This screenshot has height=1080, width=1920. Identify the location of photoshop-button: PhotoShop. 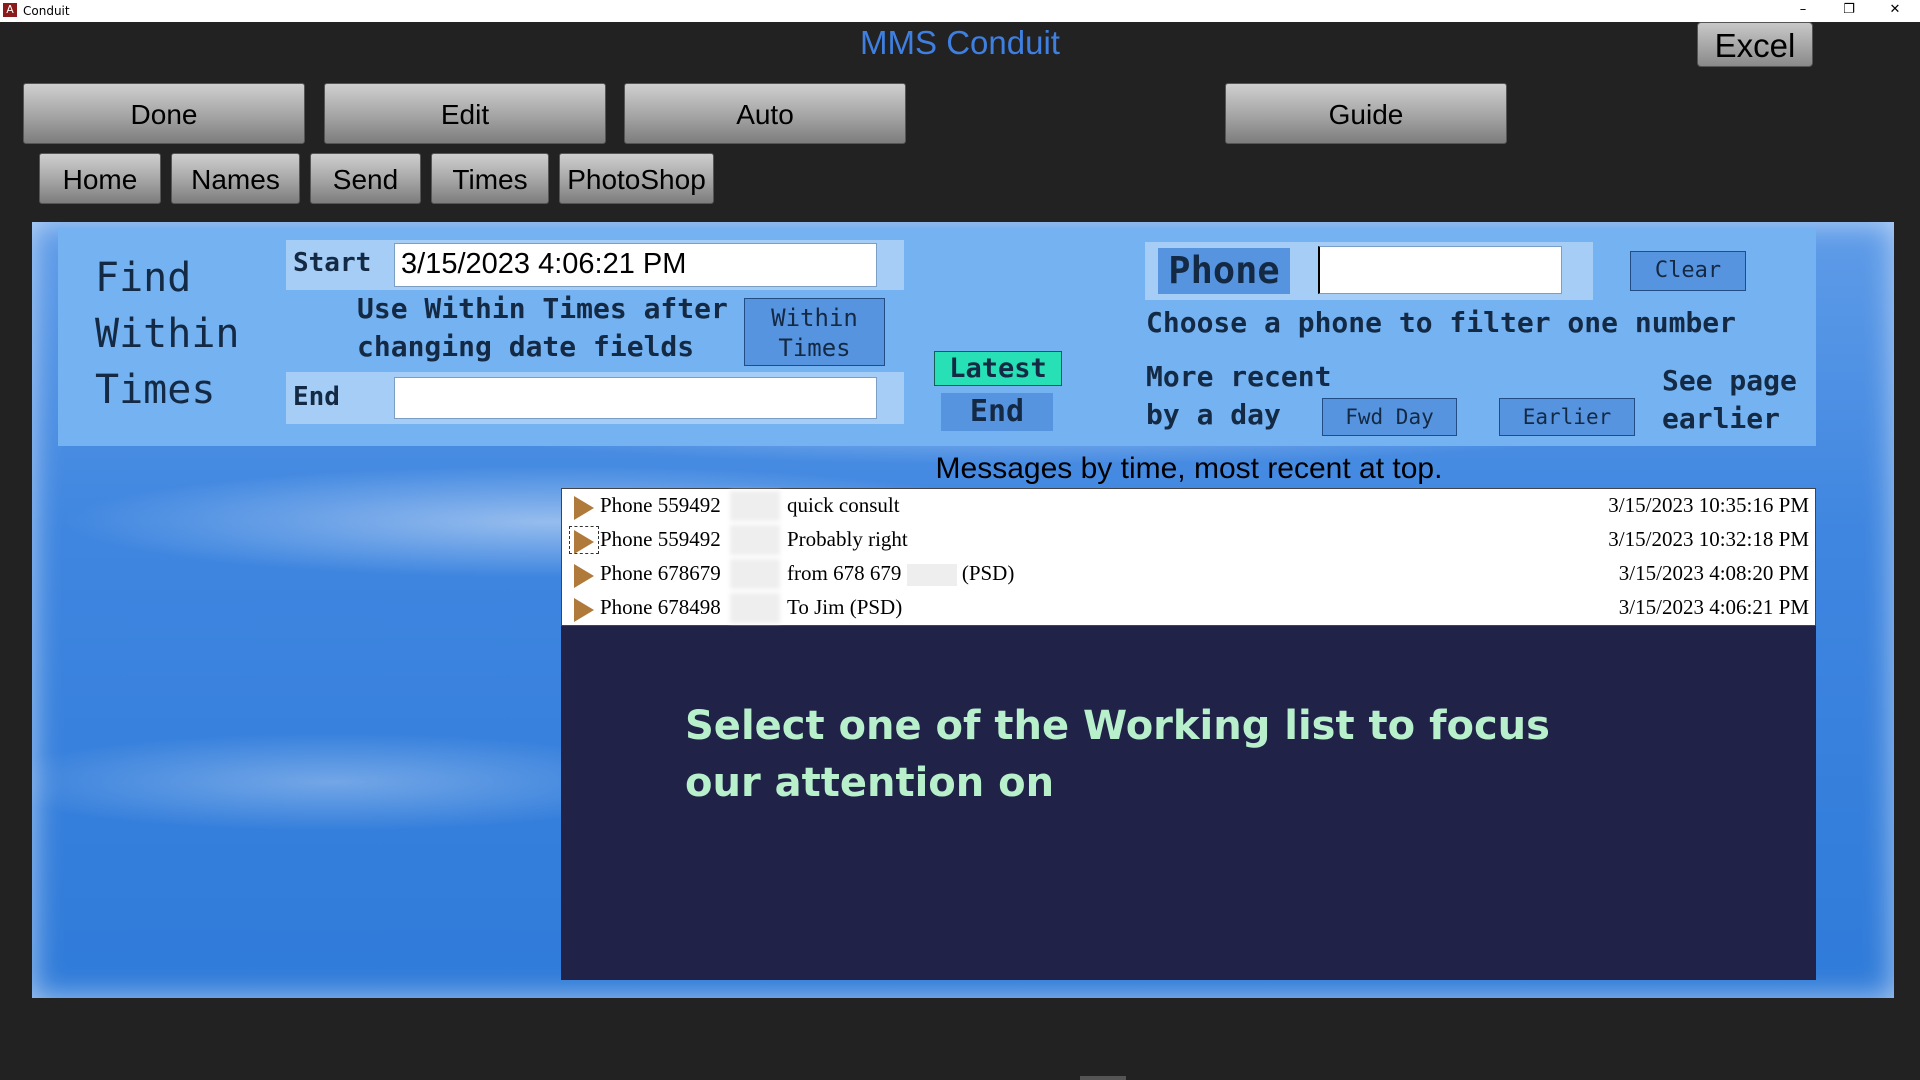
(636, 178).